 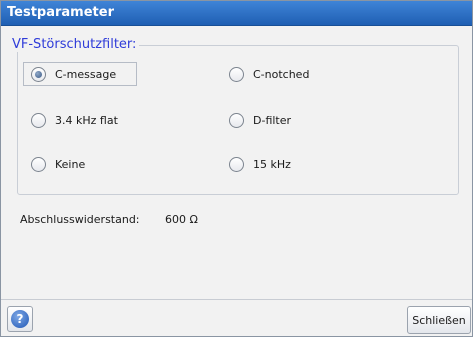 What do you see at coordinates (181, 219) in the screenshot?
I see `termination-value: 600 Ω` at bounding box center [181, 219].